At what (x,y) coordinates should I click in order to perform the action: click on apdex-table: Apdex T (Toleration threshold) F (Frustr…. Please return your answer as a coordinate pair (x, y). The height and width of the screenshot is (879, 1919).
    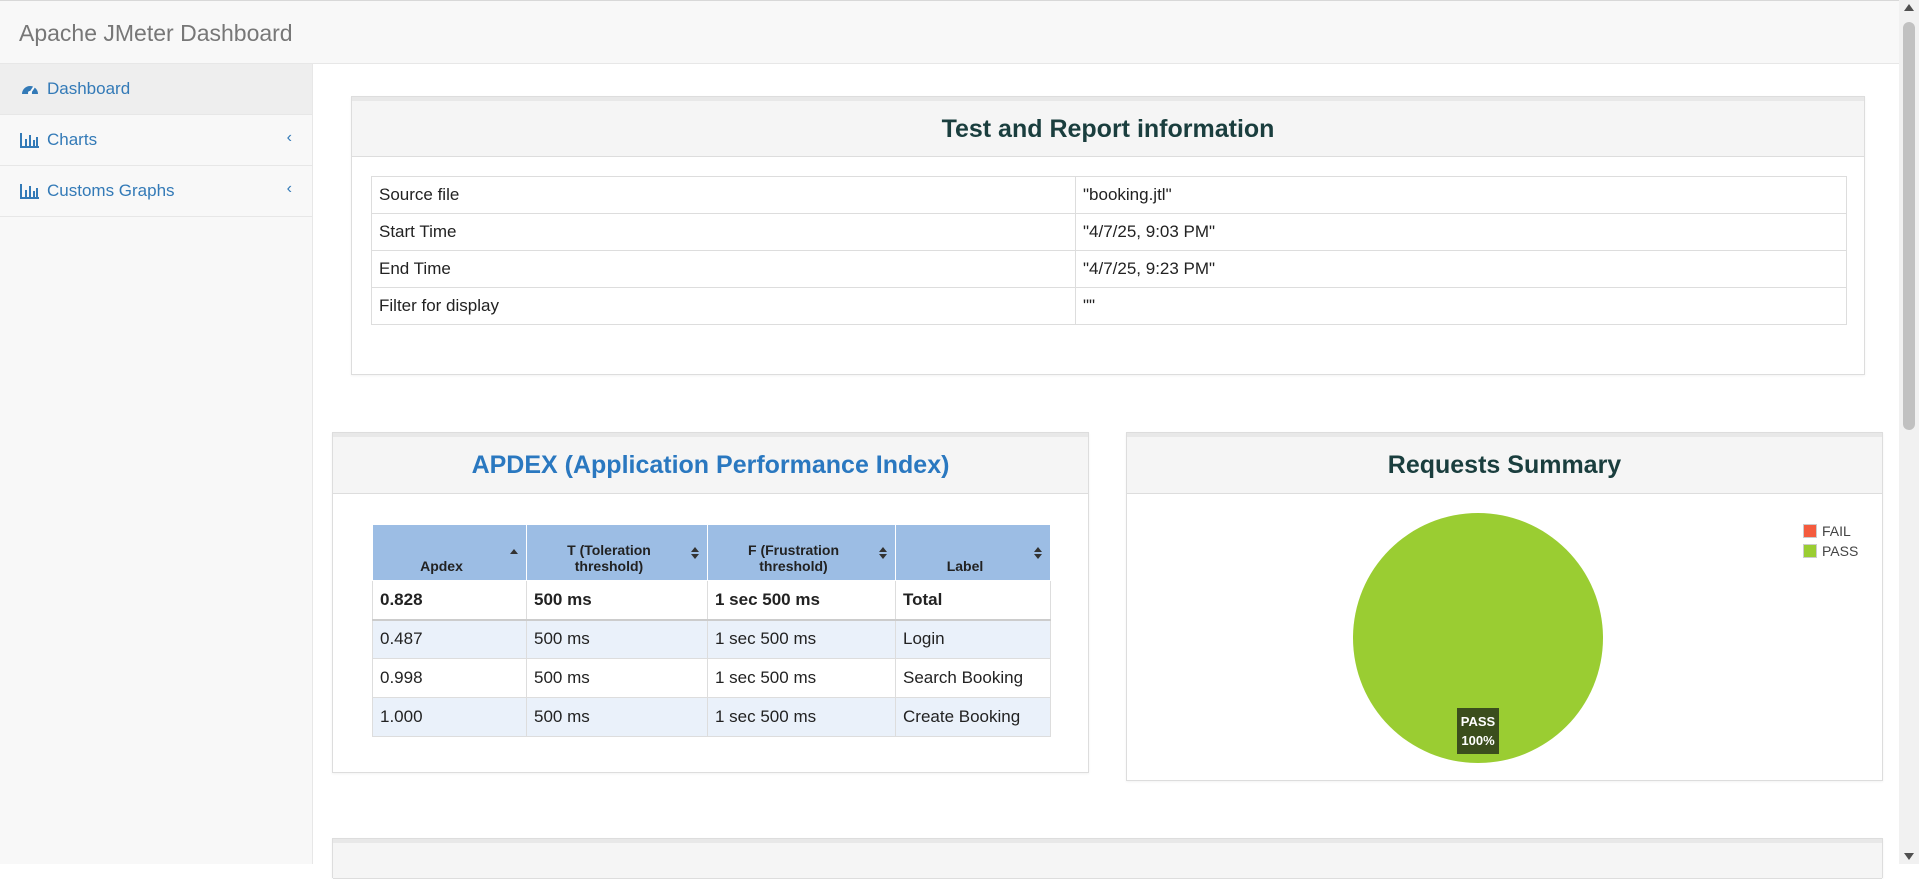
    Looking at the image, I should click on (711, 630).